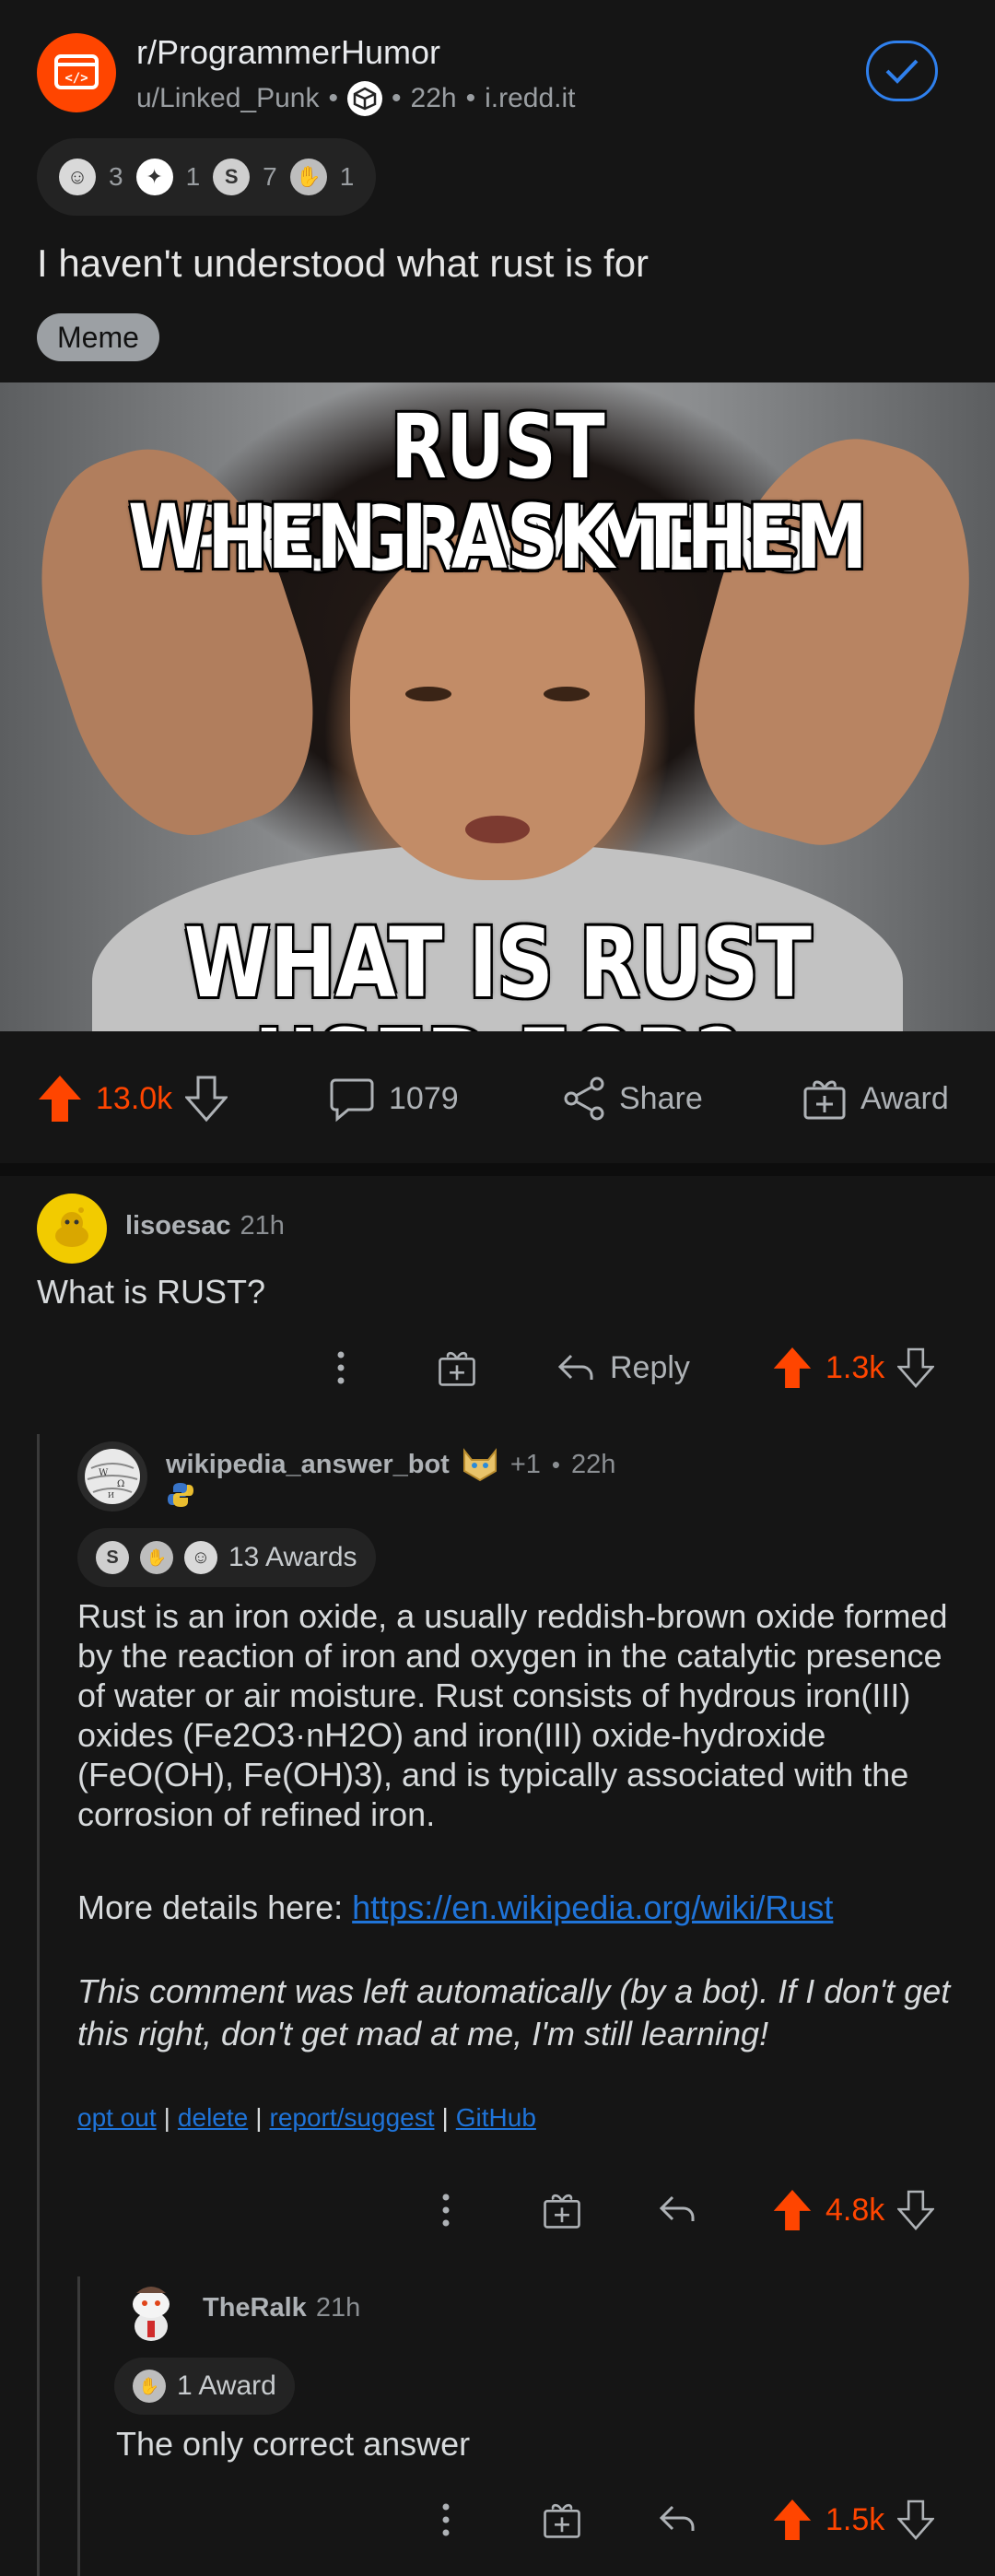 This screenshot has height=2576, width=995. I want to click on join-check-button, so click(902, 71).